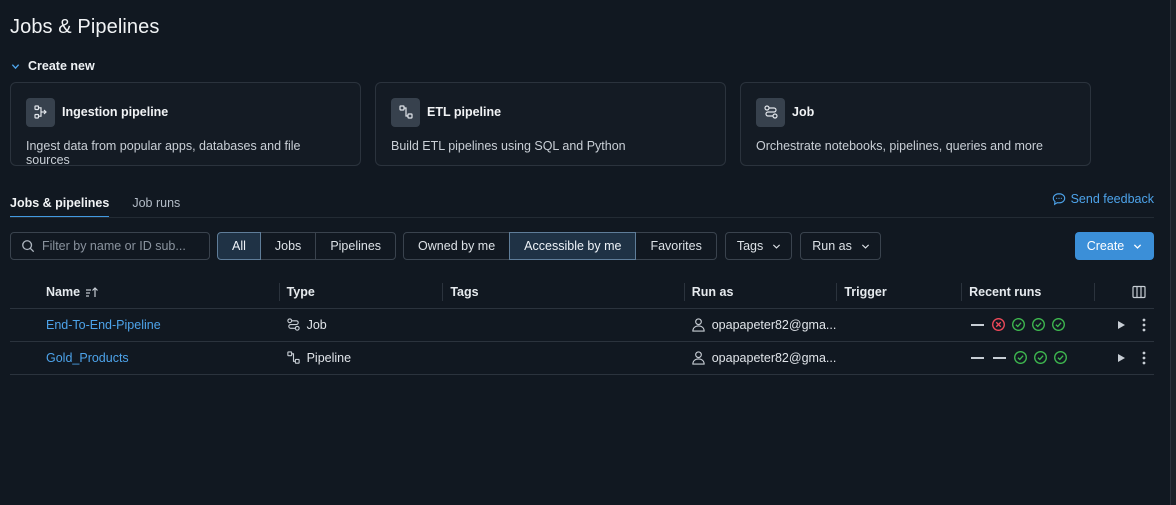 This screenshot has height=505, width=1176. I want to click on job-name-link: Gold_Products, so click(87, 358).